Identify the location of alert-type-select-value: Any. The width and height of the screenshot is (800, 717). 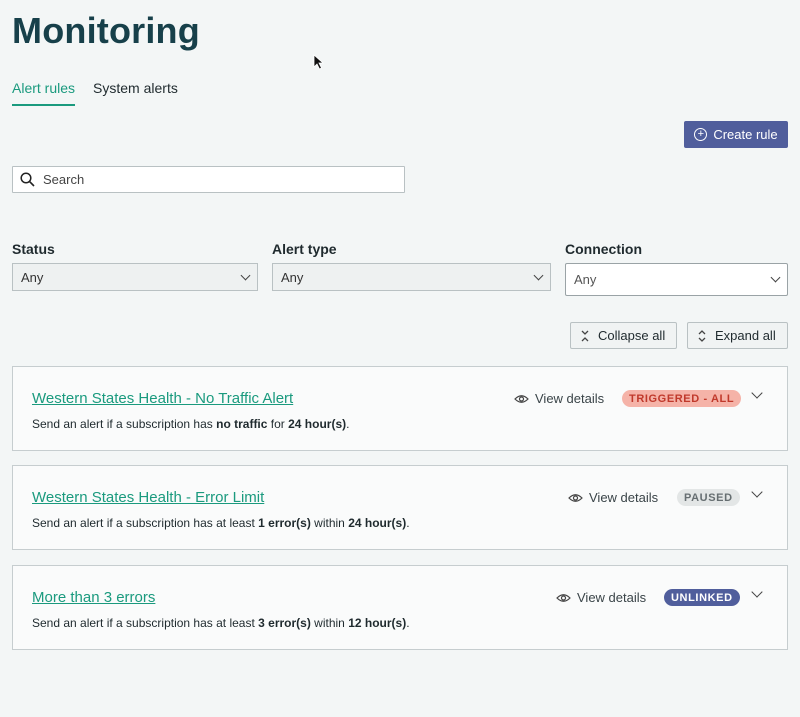
(292, 277).